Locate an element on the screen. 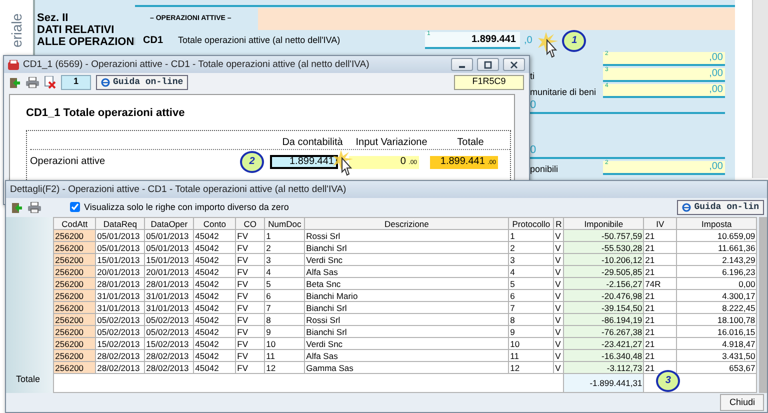 This screenshot has width=768, height=413. help-button: Guida on-line is located at coordinates (142, 82).